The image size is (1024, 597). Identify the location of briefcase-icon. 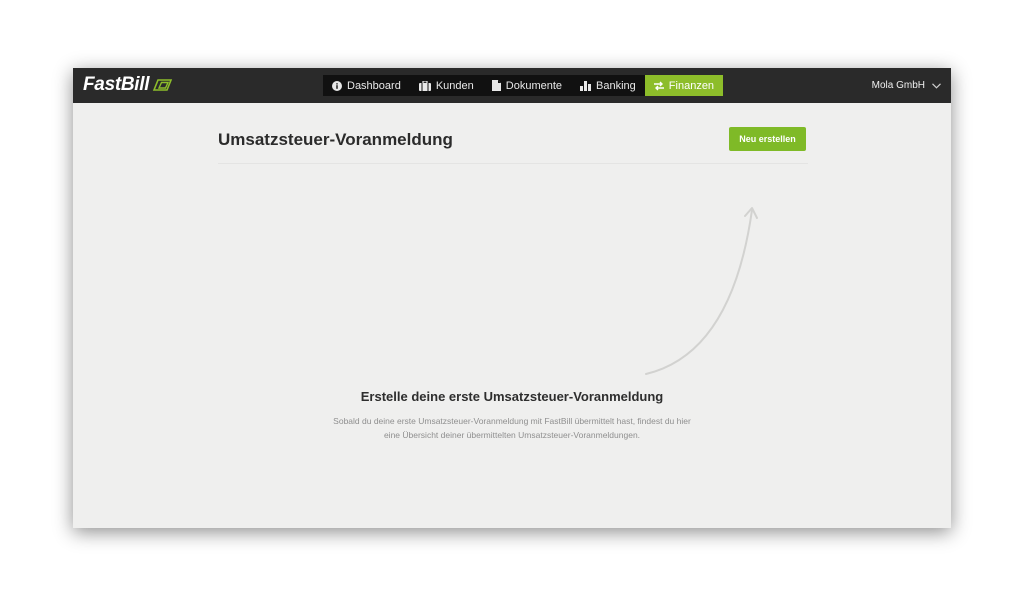
(424, 85).